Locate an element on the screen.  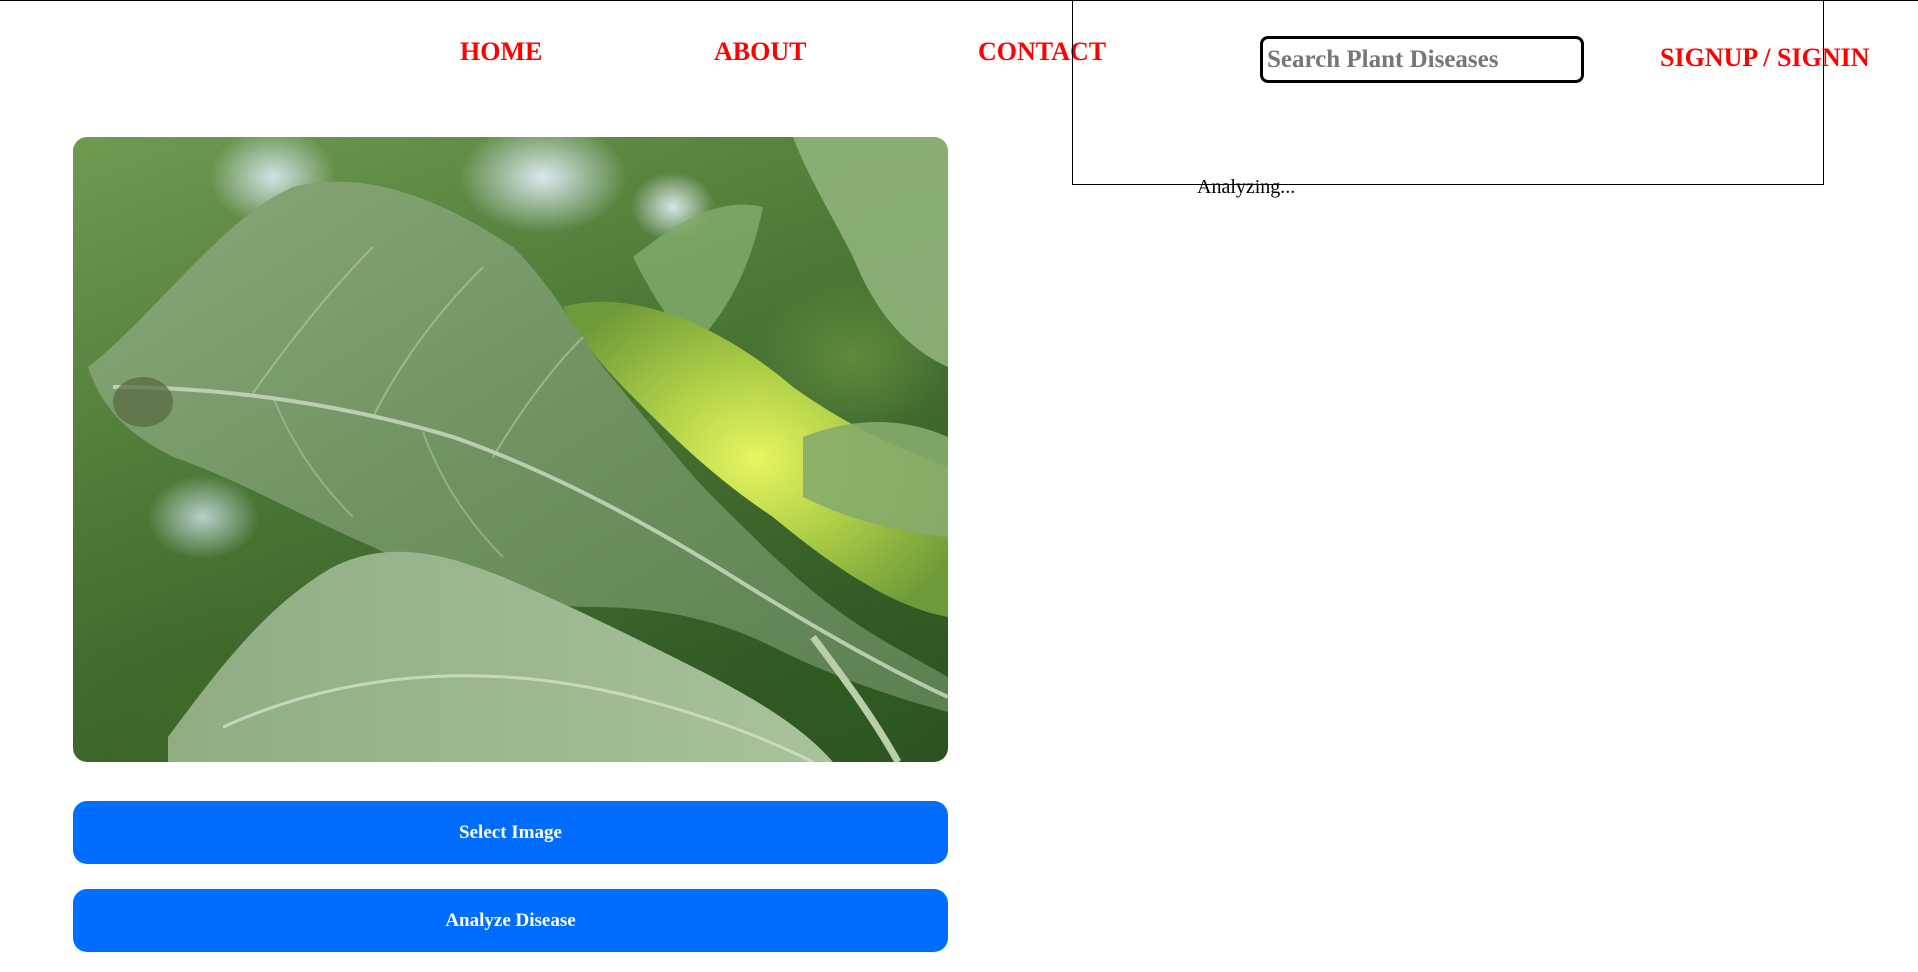
nav-home-link: HOME is located at coordinates (501, 52).